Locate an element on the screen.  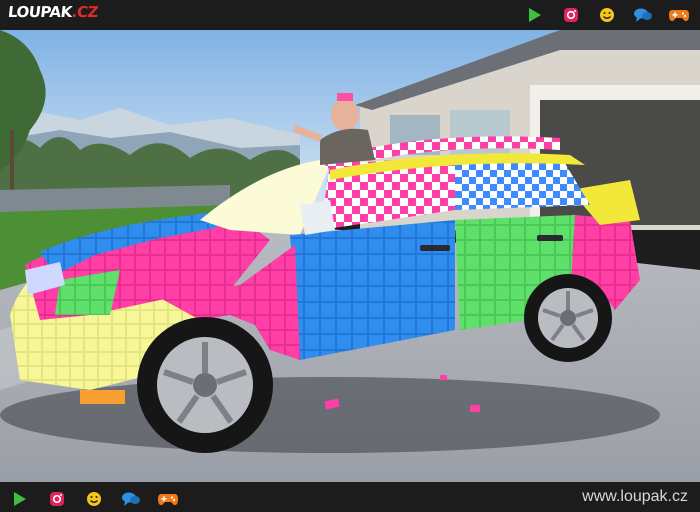
top-bar: LOUPAK.CZ is located at coordinates (350, 15).